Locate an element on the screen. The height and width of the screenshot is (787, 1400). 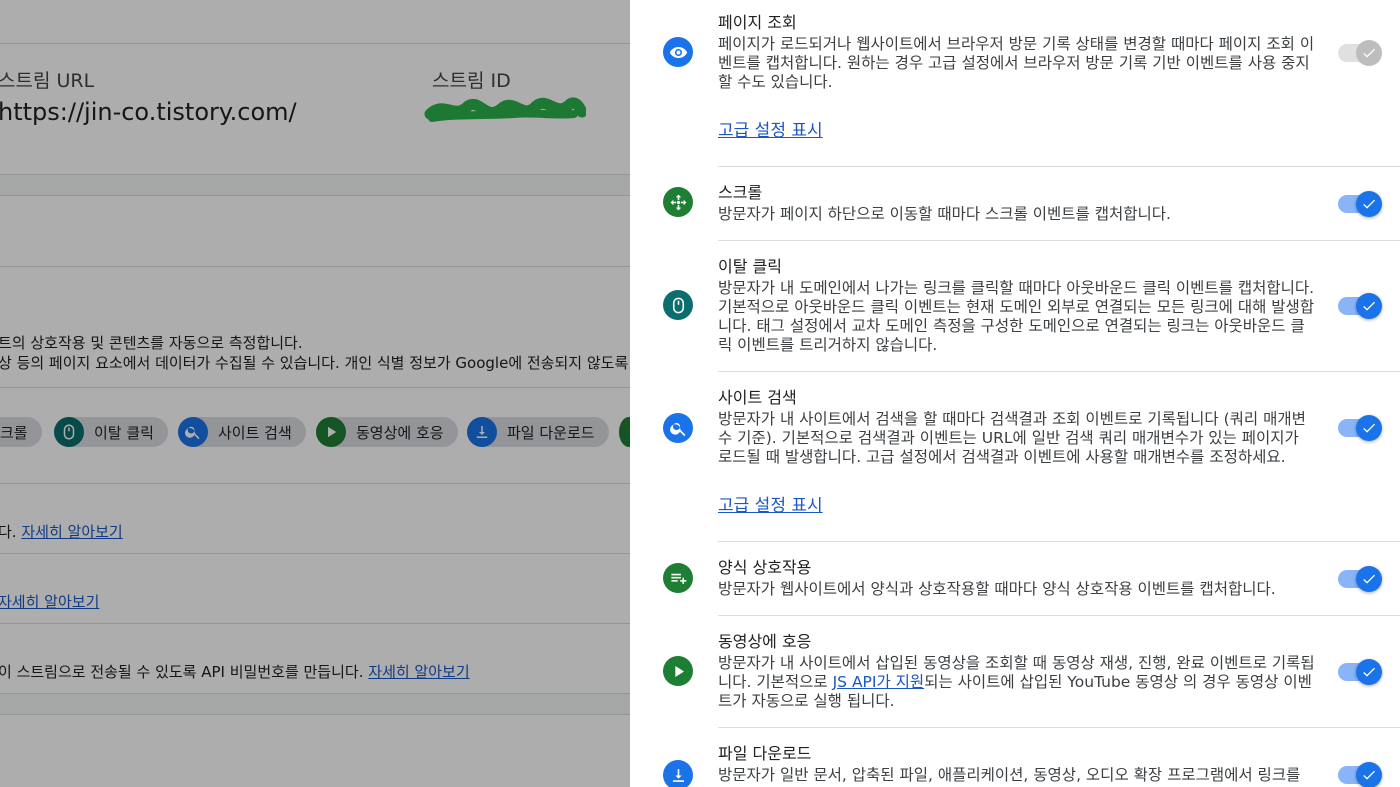
mouse-icon is located at coordinates (678, 305).